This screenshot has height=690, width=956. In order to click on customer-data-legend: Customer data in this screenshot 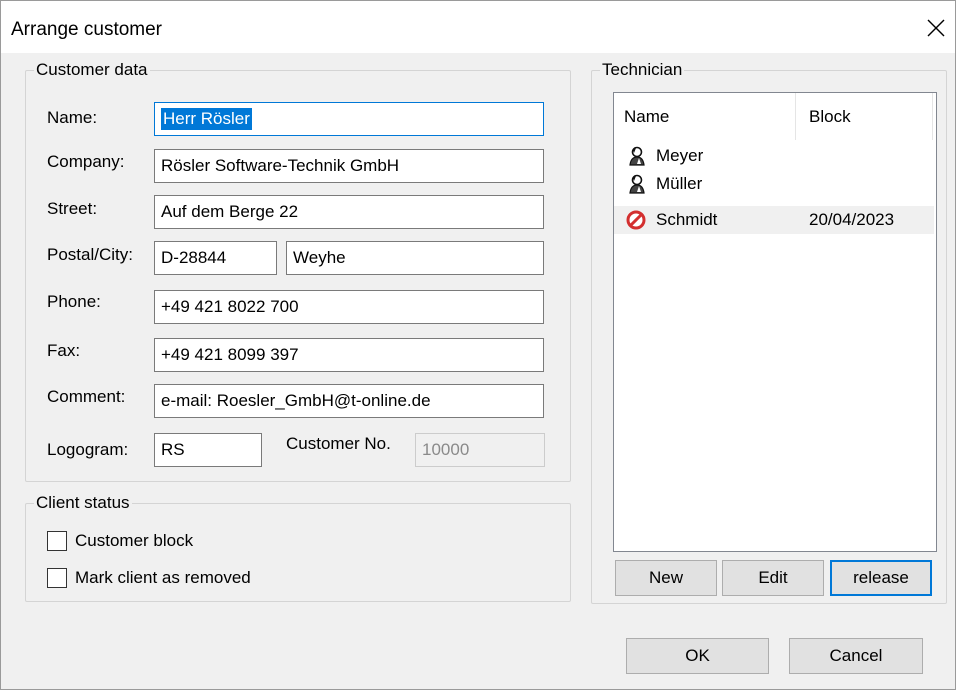, I will do `click(92, 70)`.